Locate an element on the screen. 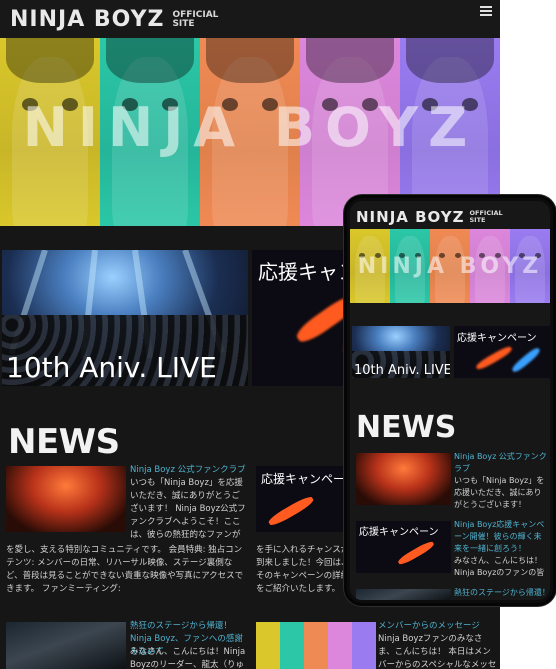 This screenshot has height=669, width=556. mobile-hero-title: NINJA BOYZ is located at coordinates (450, 266).